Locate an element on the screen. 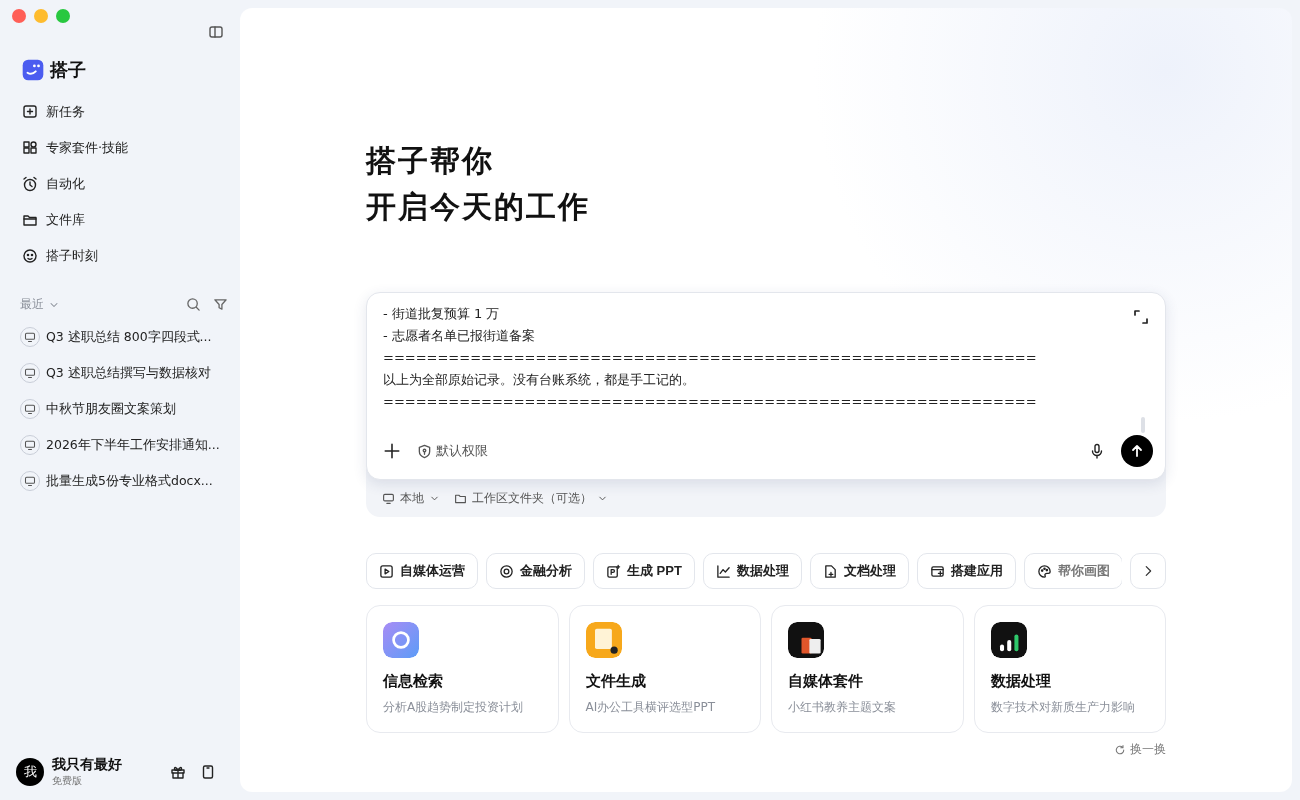  suggestion-card: 数据处理 数字技术对新质生产力影响 is located at coordinates (1069, 669).